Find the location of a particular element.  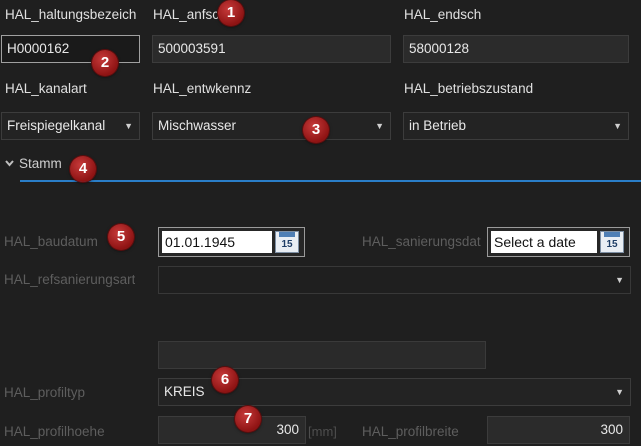

baudatum-datepicker: 01.01.1945 15 is located at coordinates (231, 242).